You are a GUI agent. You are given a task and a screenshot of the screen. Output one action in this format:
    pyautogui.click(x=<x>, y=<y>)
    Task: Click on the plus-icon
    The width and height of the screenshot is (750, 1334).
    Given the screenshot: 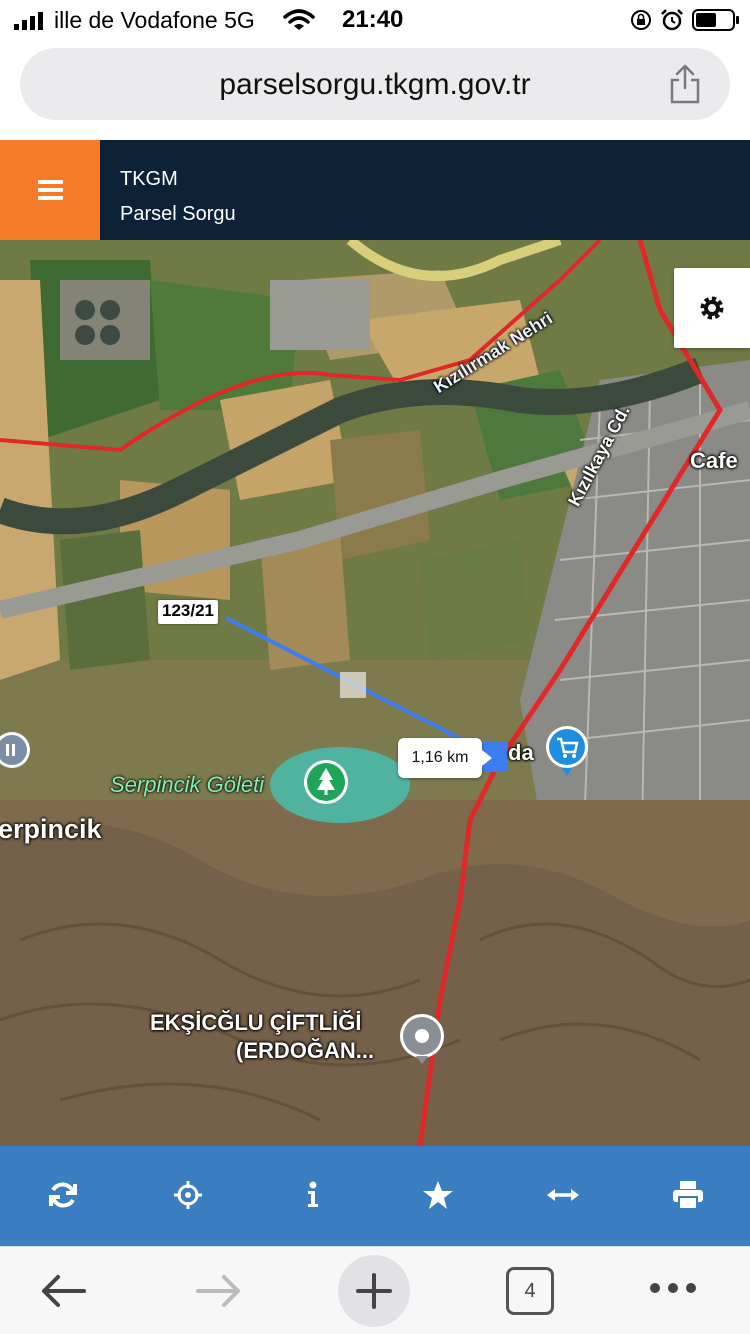 What is the action you would take?
    pyautogui.click(x=374, y=1291)
    